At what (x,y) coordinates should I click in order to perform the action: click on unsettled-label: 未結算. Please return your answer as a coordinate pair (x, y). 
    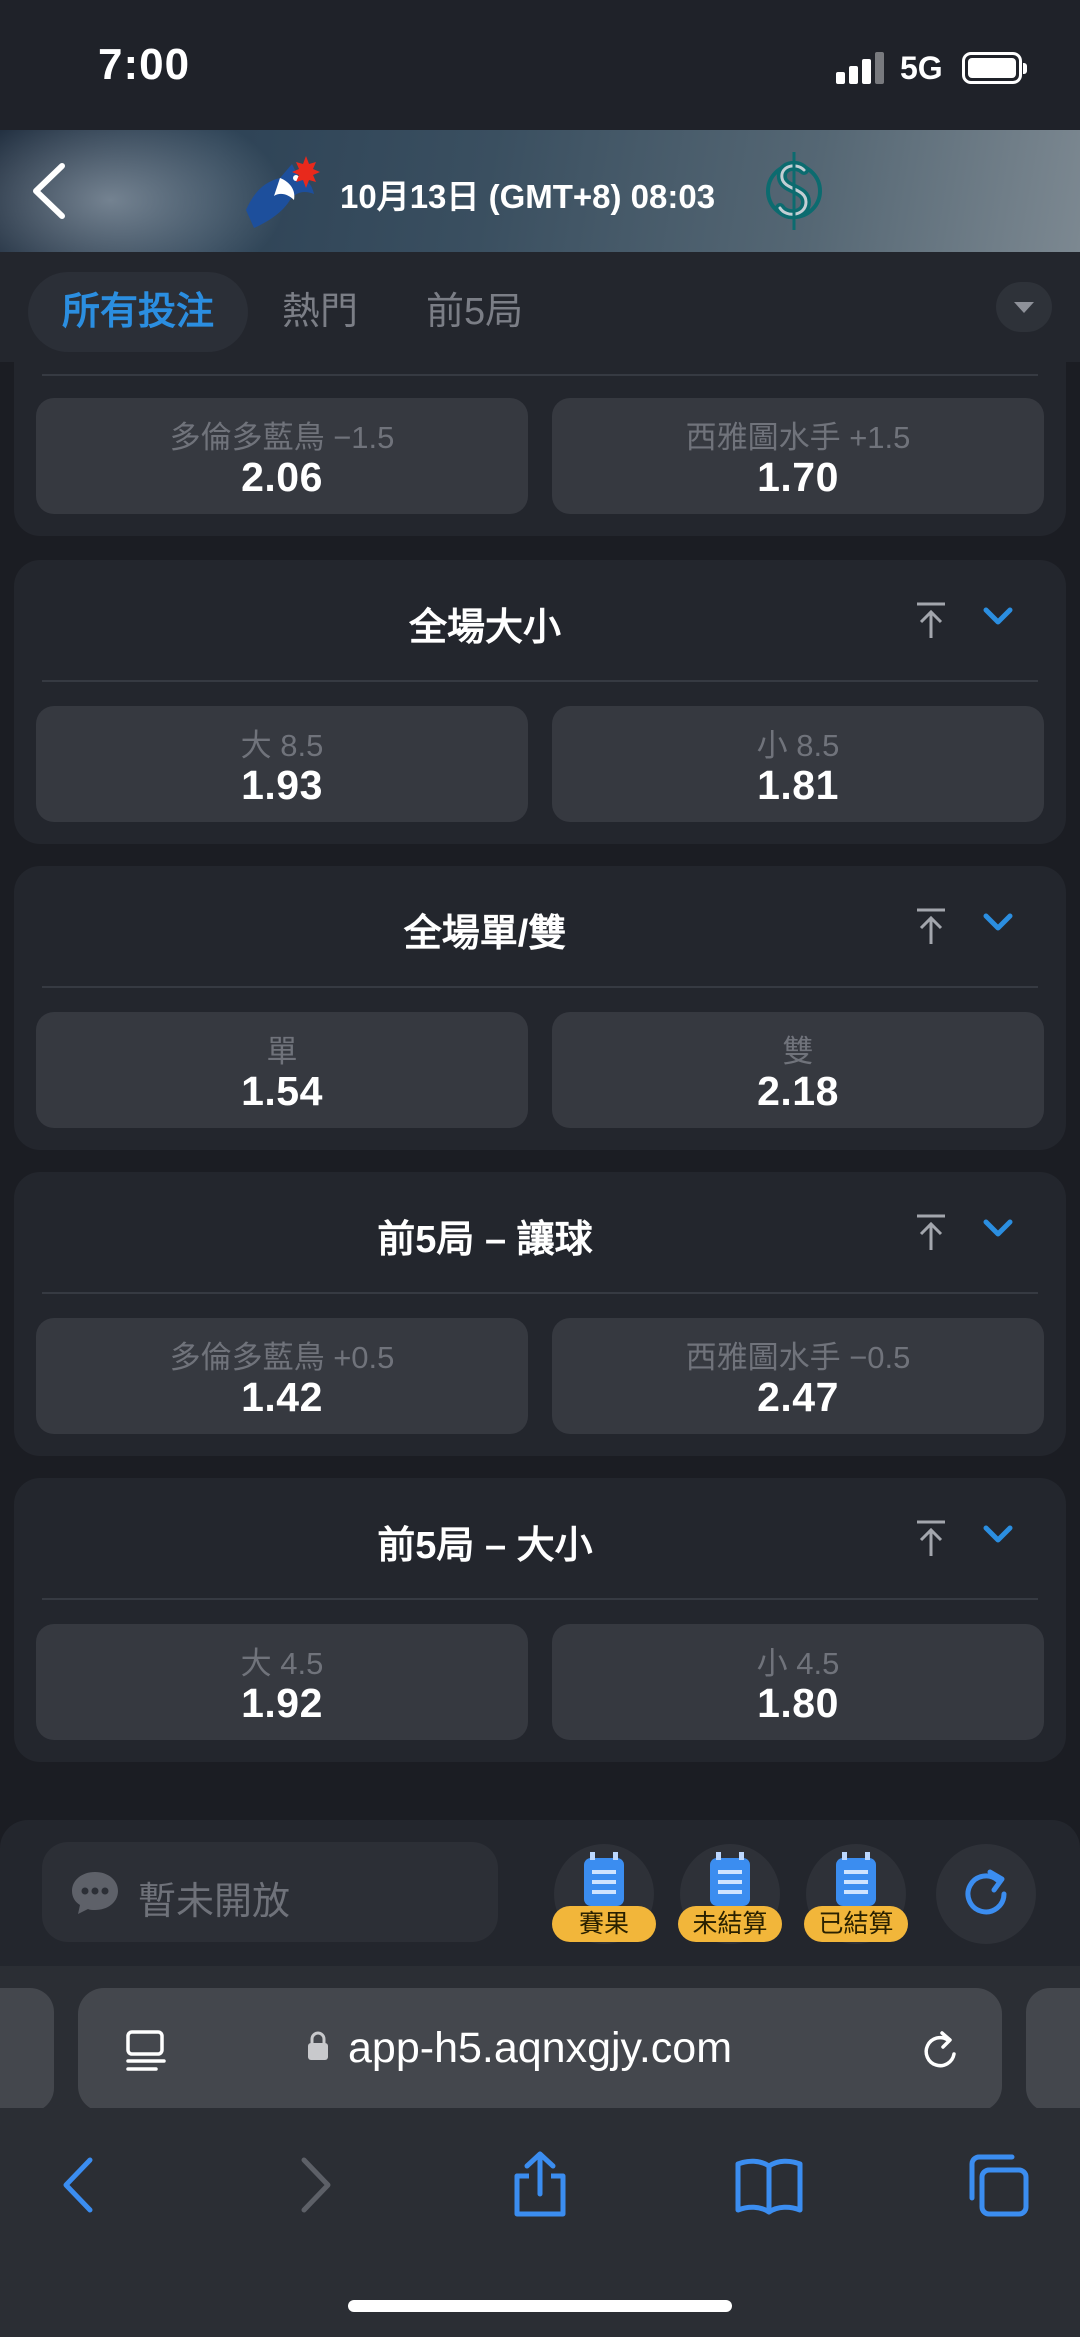
    Looking at the image, I should click on (730, 1924).